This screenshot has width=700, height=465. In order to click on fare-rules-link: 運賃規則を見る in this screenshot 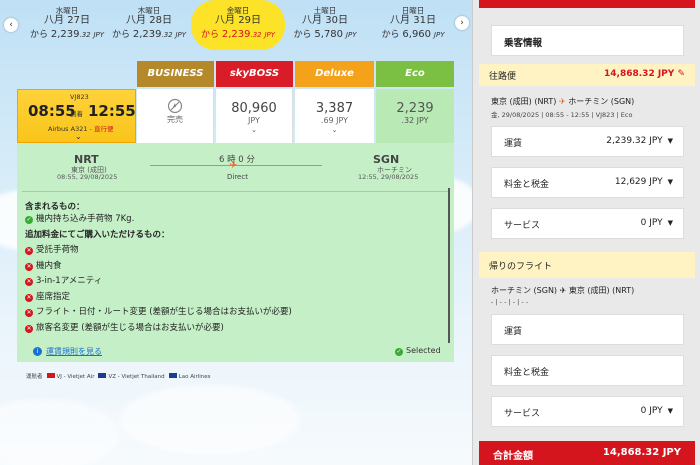, I will do `click(74, 351)`.